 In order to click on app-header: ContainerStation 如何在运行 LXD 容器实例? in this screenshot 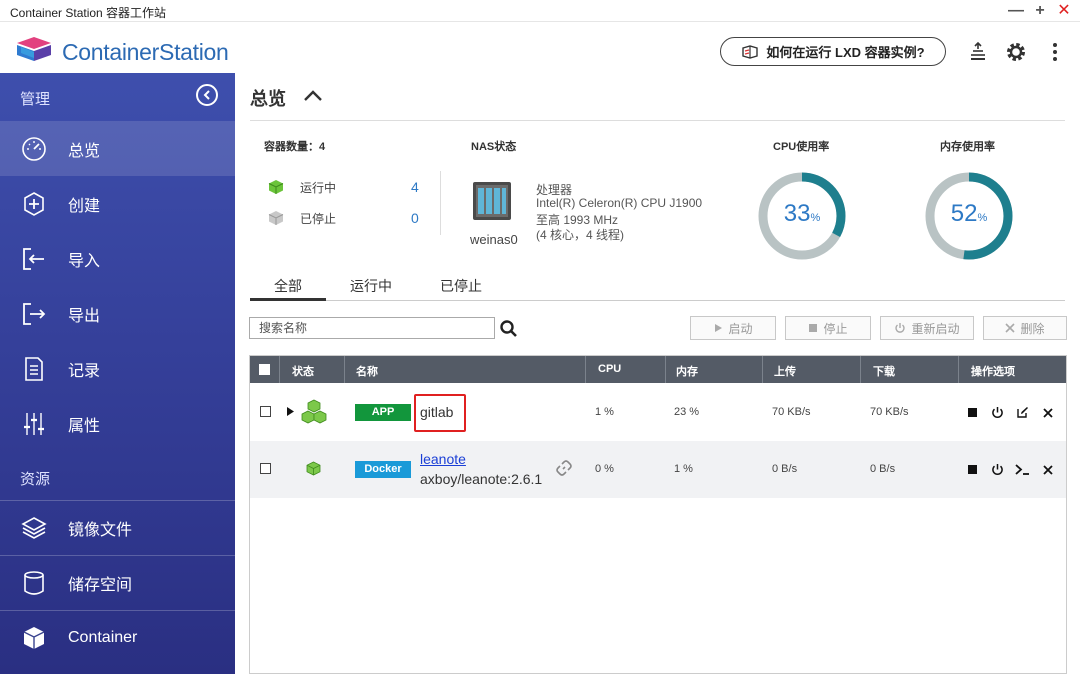, I will do `click(540, 47)`.